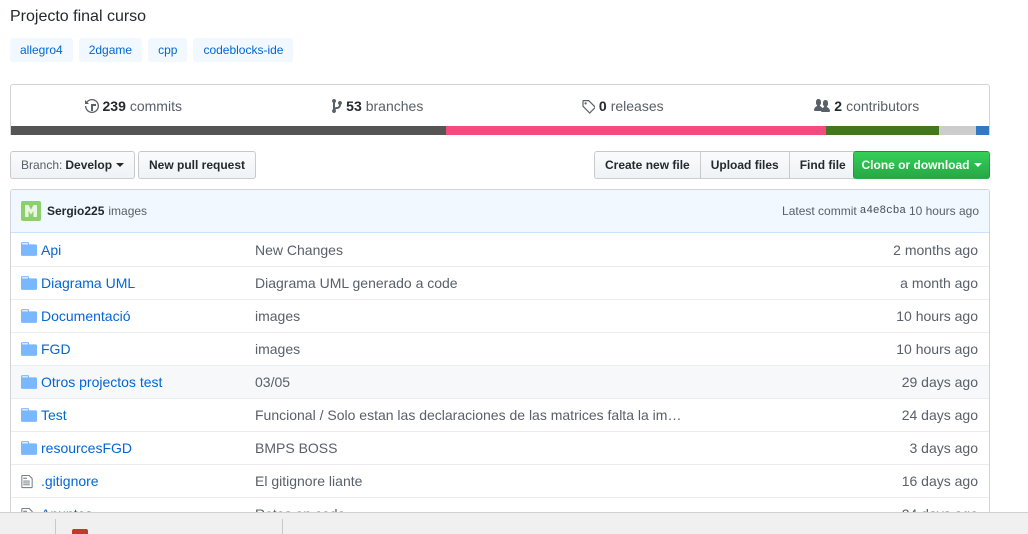  What do you see at coordinates (939, 382) in the screenshot?
I see `commit-age: 29 days ago` at bounding box center [939, 382].